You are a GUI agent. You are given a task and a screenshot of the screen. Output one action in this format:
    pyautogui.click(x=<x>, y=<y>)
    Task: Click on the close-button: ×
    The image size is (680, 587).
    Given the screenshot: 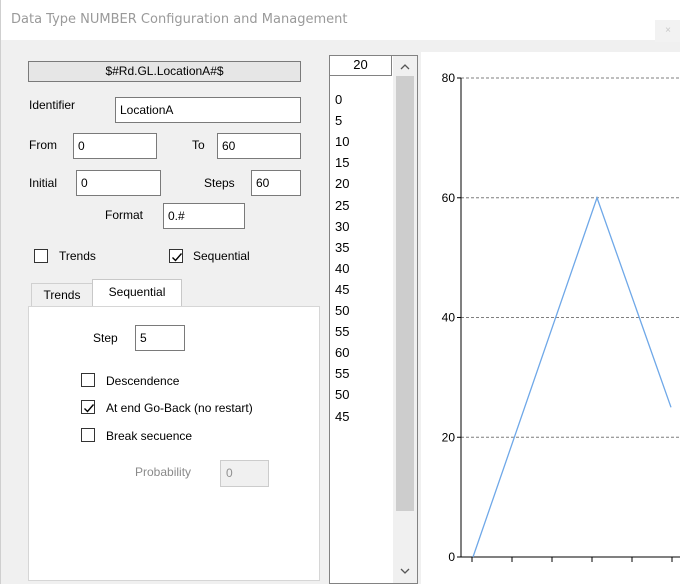 What is the action you would take?
    pyautogui.click(x=667, y=31)
    